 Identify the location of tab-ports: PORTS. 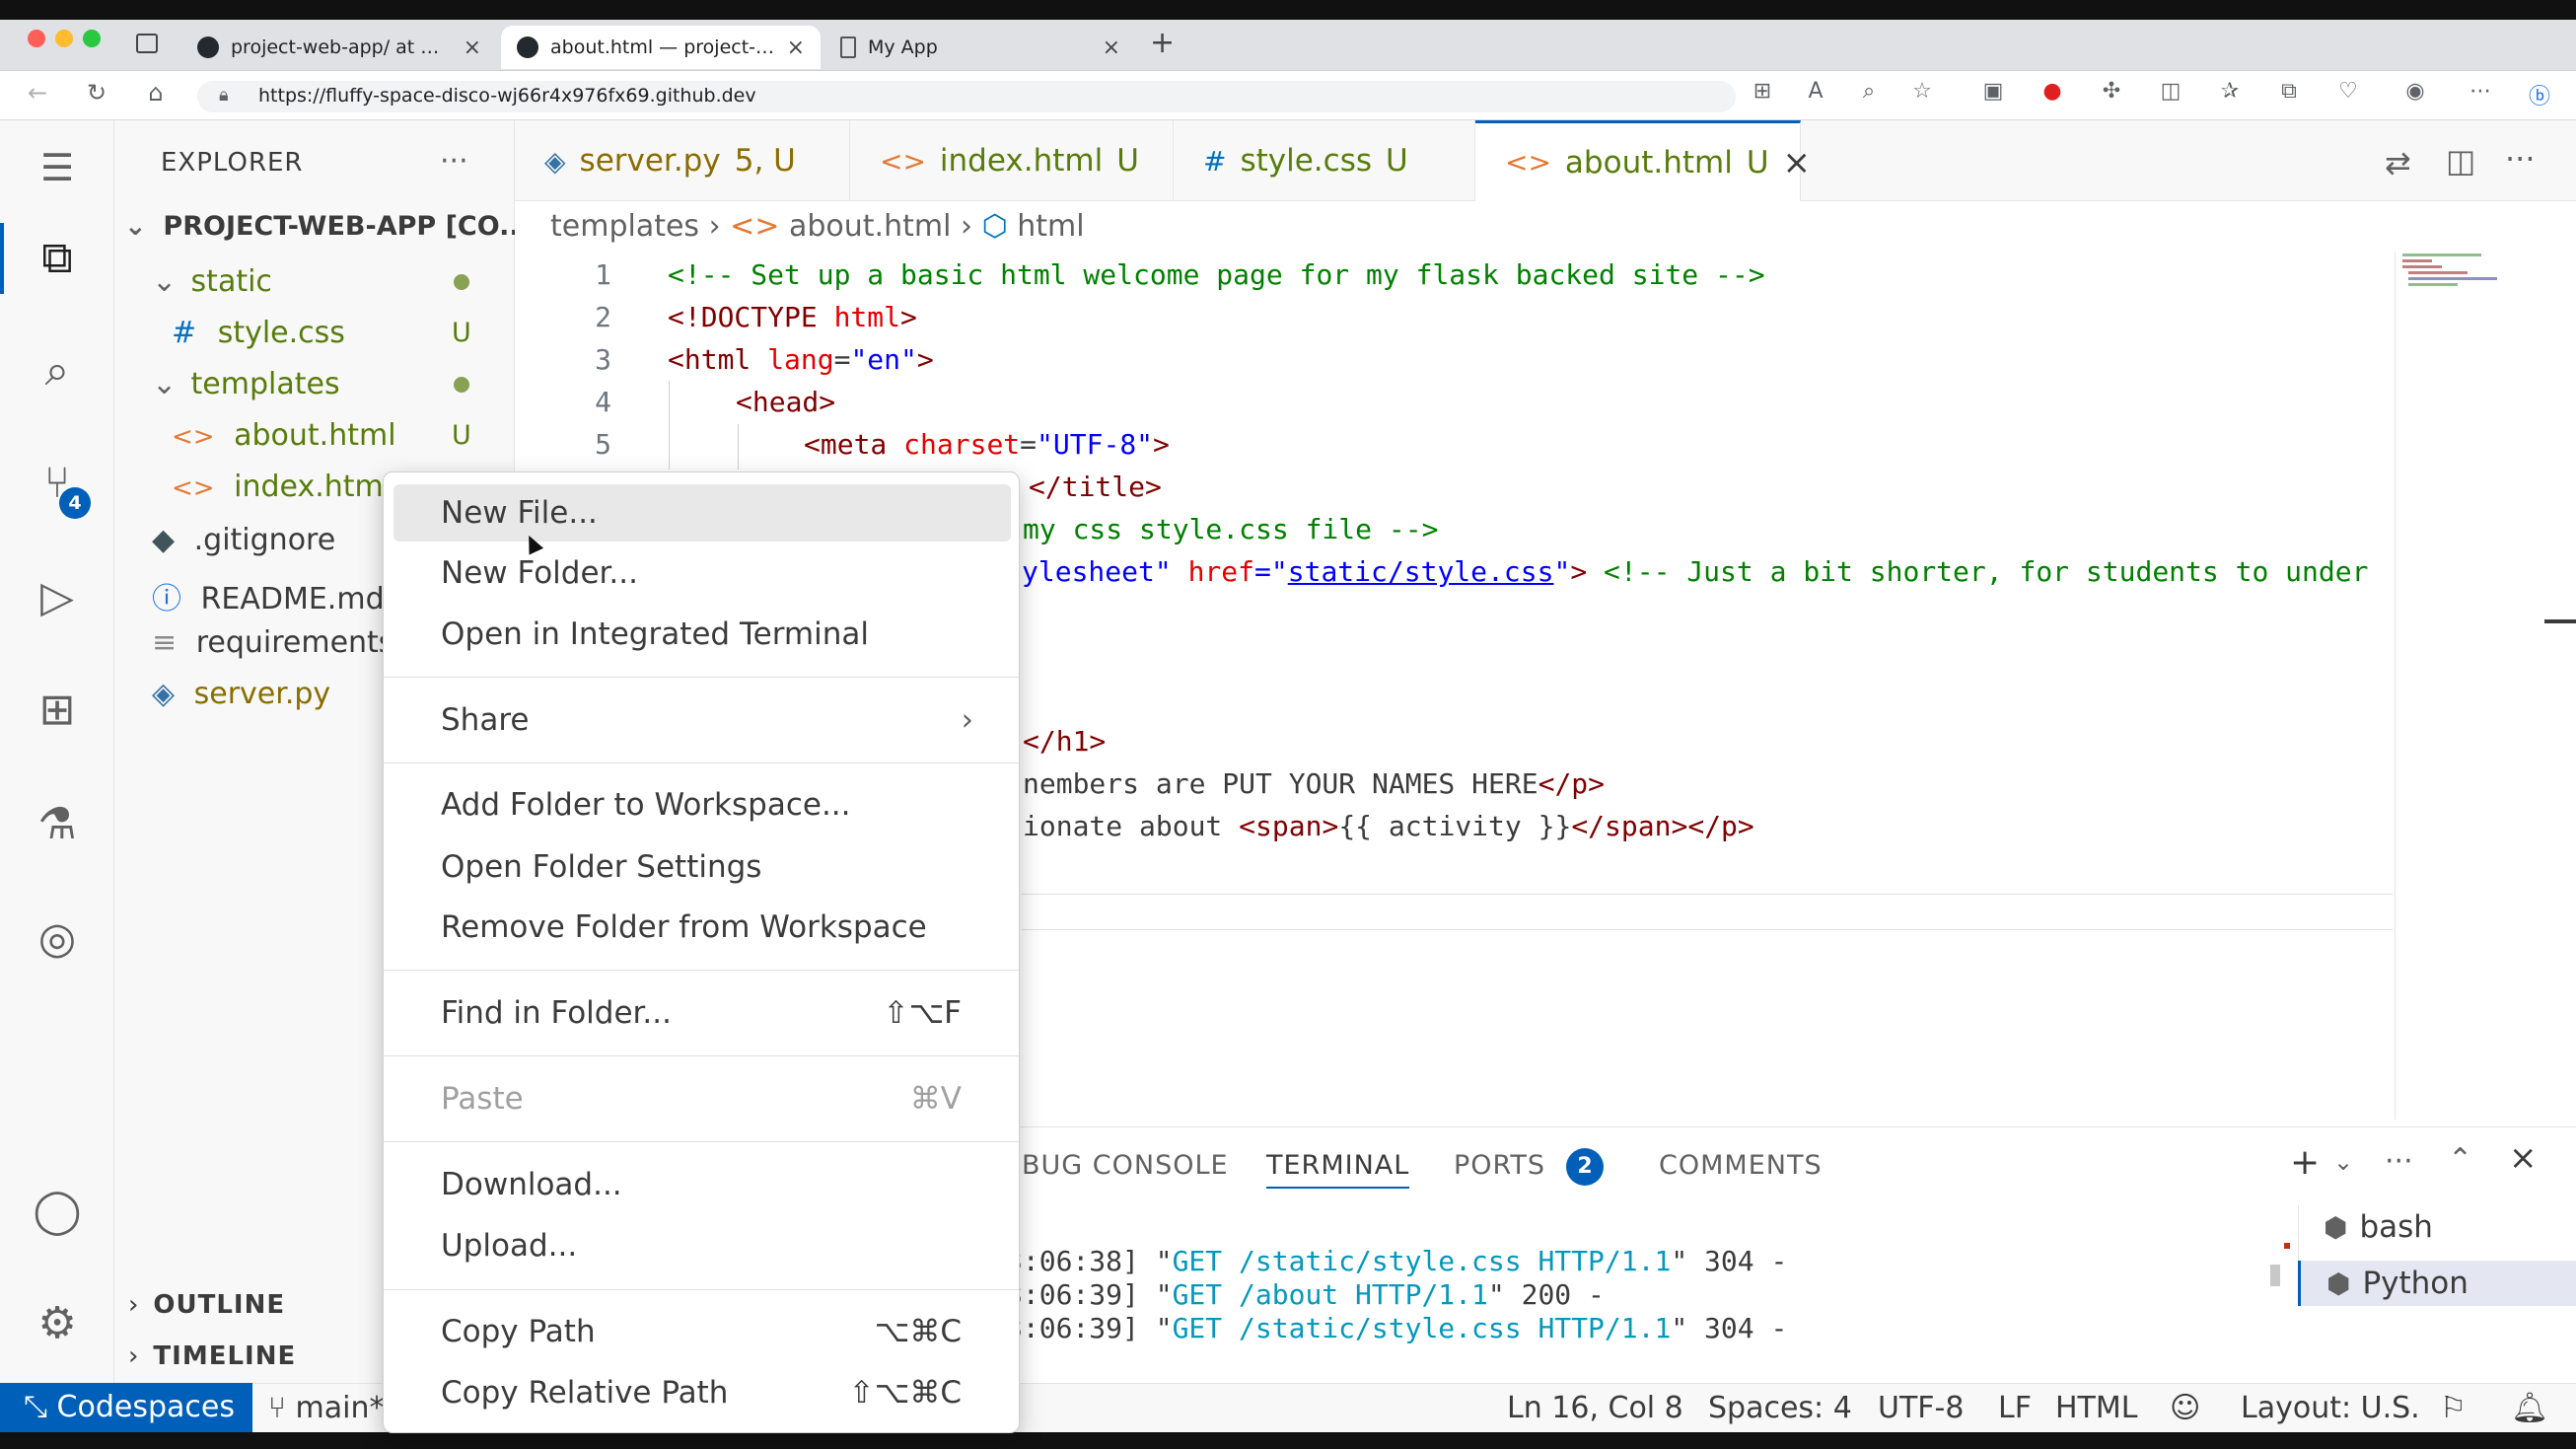
(1499, 1165).